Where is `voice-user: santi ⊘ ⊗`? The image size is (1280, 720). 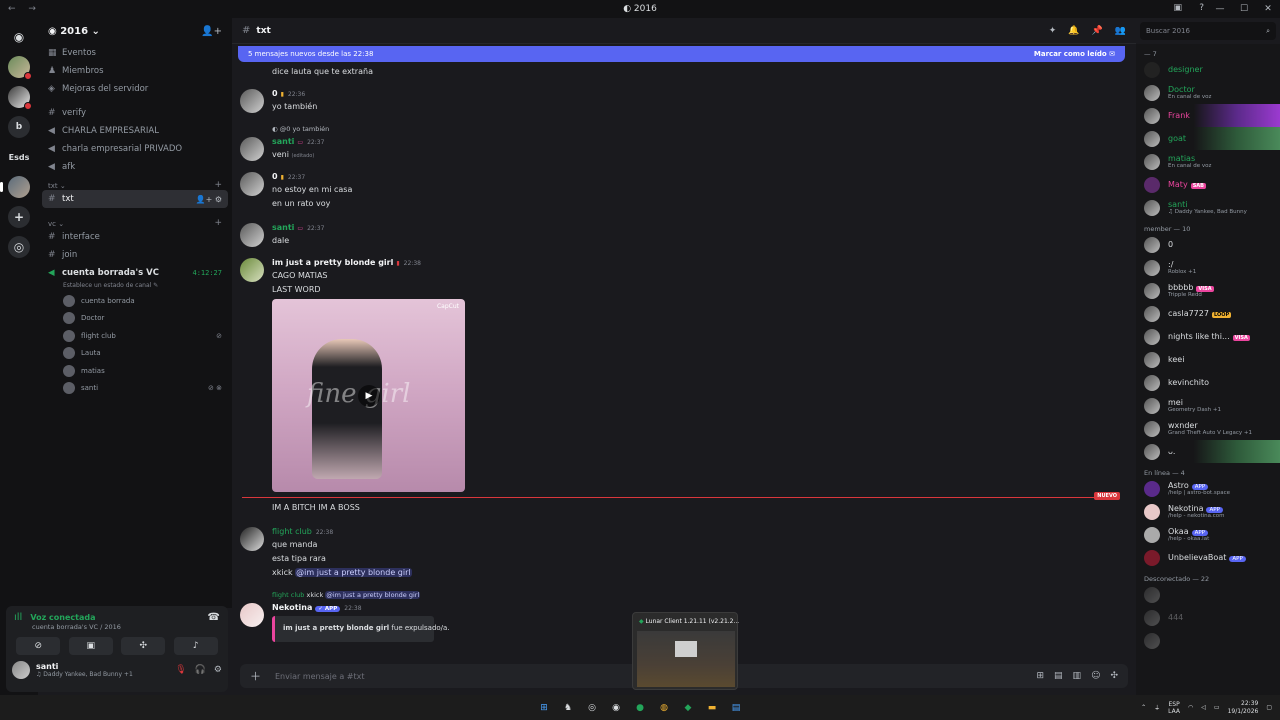
voice-user: santi ⊘ ⊗ is located at coordinates (135, 389).